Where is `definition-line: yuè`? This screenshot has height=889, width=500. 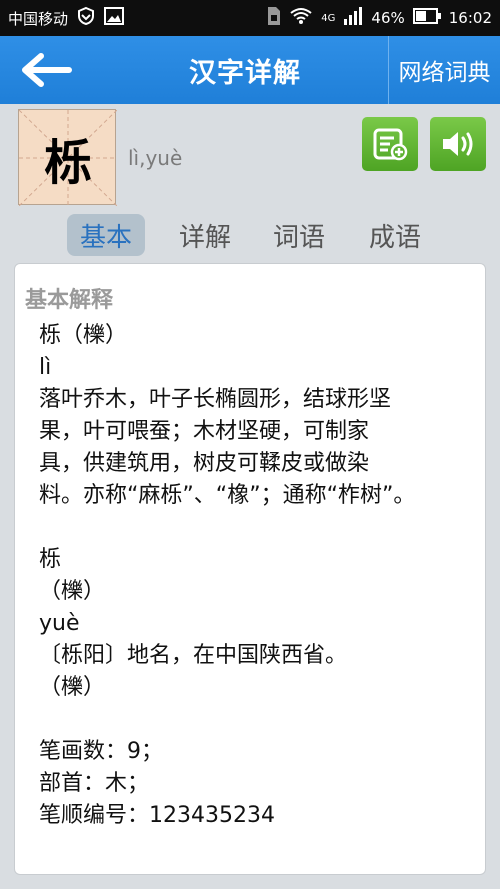
definition-line: yuè is located at coordinates (59, 623).